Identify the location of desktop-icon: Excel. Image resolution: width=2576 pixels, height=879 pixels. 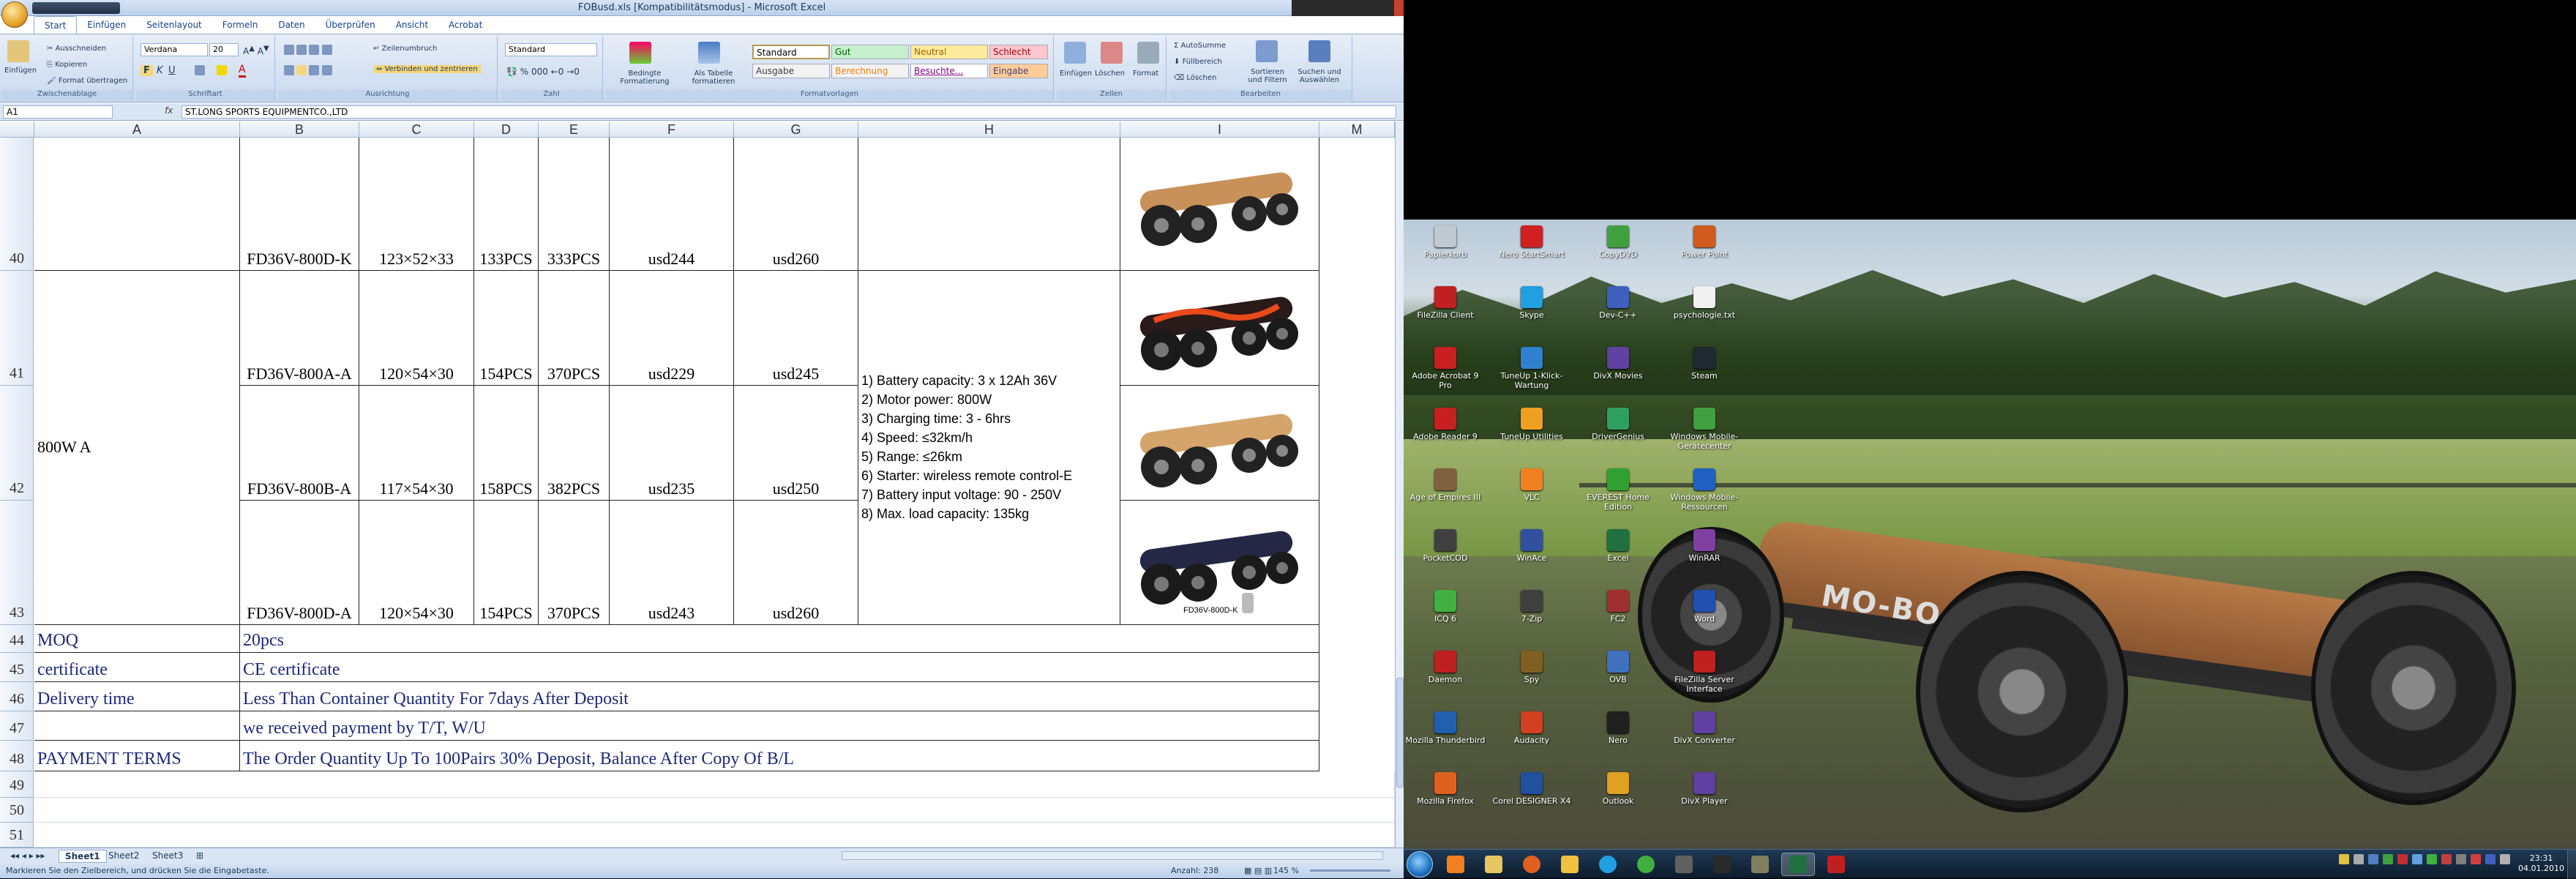
(1618, 558).